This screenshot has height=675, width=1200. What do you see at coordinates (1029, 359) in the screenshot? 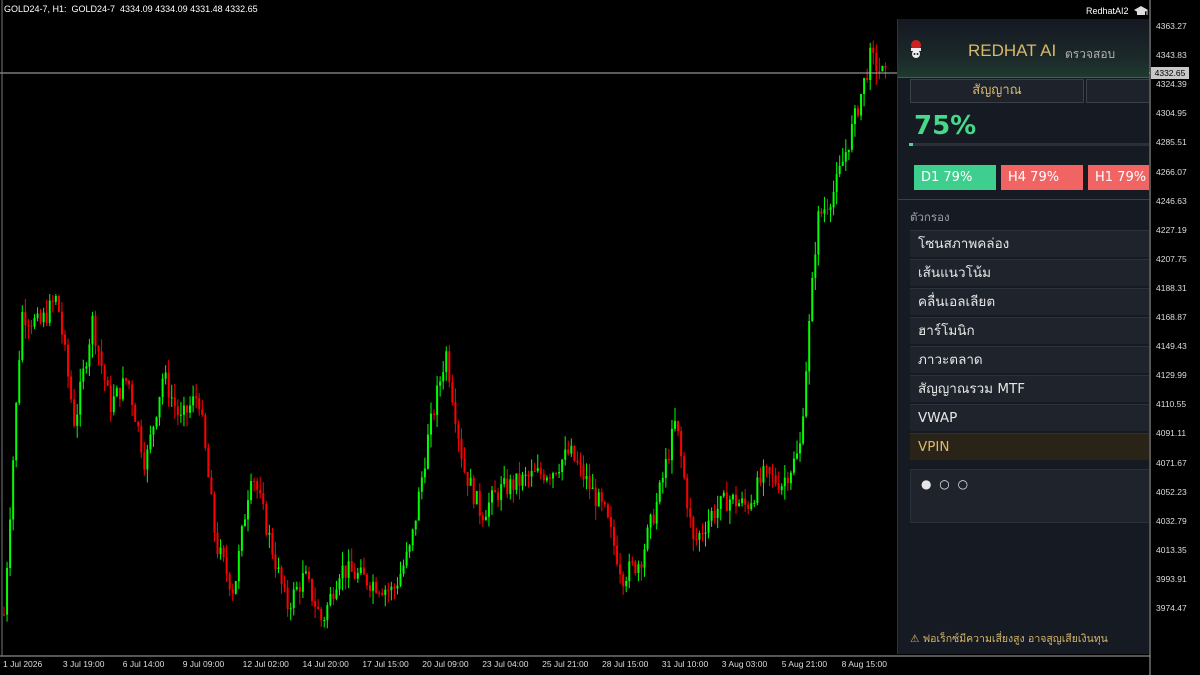
I see `filter-item: ภาวะตลาด` at bounding box center [1029, 359].